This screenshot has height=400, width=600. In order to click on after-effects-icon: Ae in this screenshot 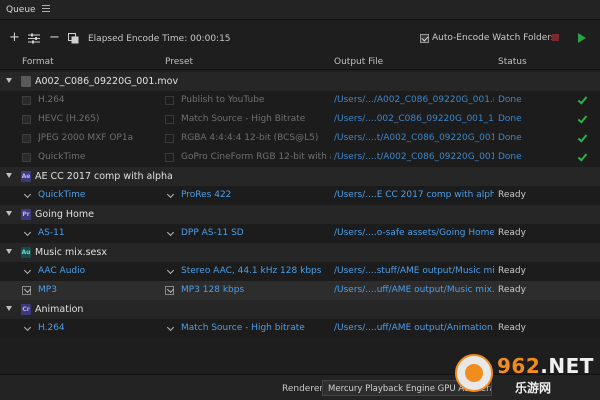, I will do `click(26, 176)`.